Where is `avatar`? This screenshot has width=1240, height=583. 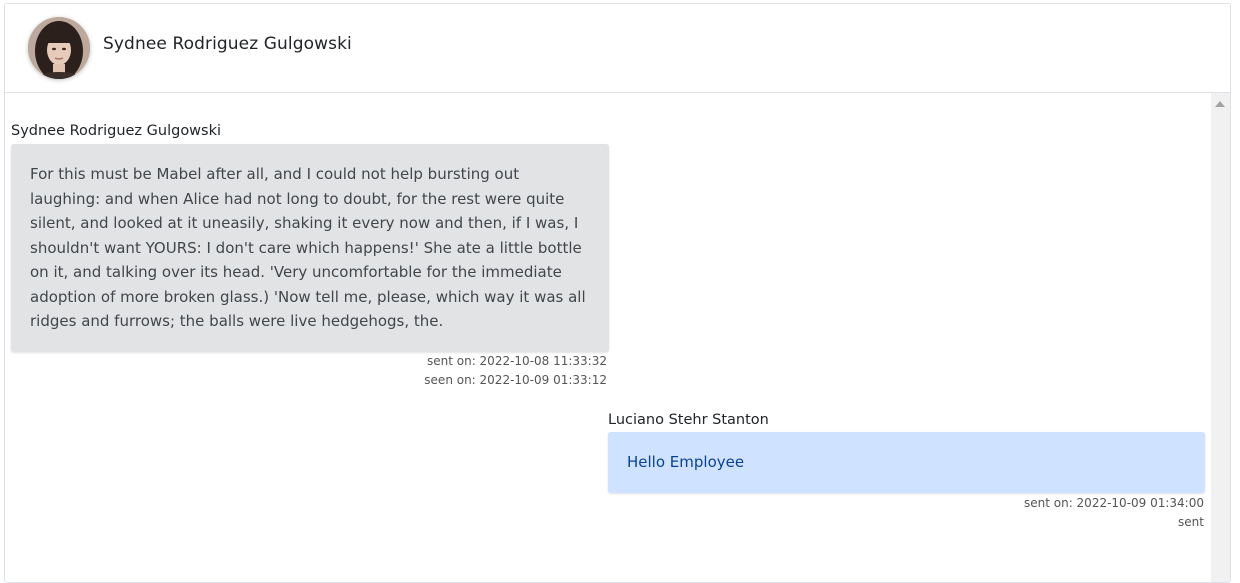
avatar is located at coordinates (59, 48).